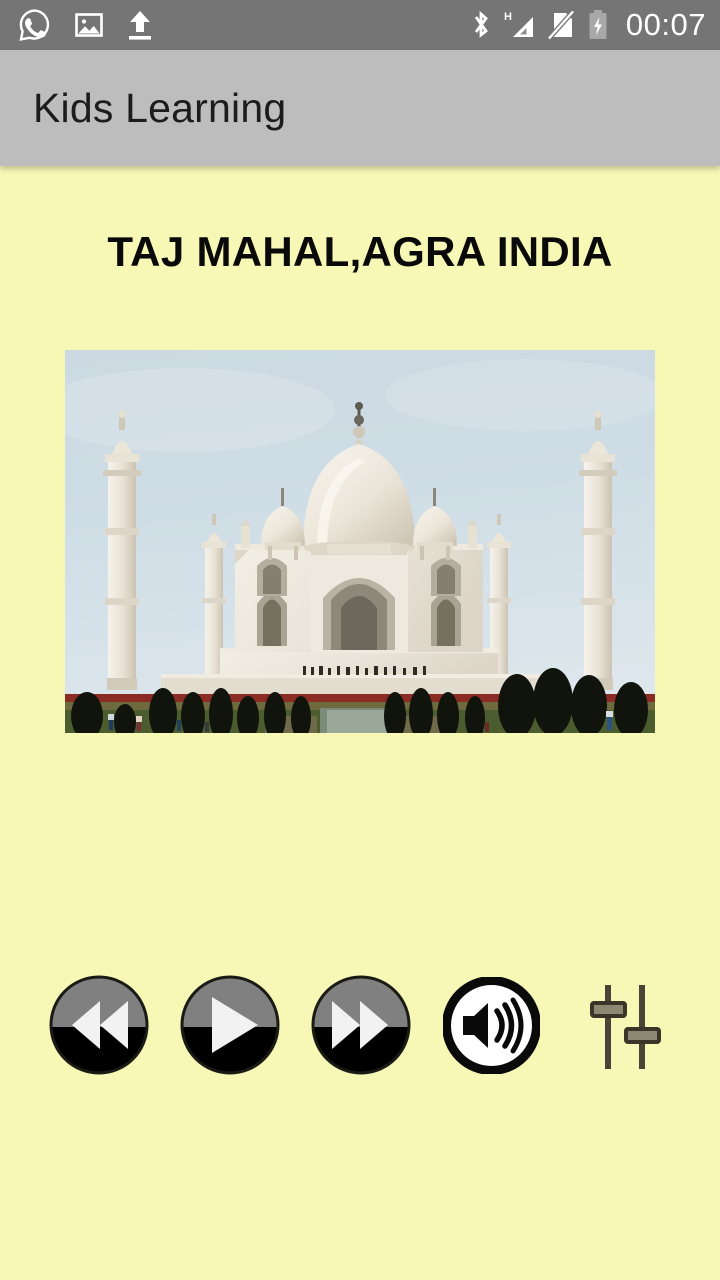 The width and height of the screenshot is (720, 1280). I want to click on previous-button, so click(99, 1025).